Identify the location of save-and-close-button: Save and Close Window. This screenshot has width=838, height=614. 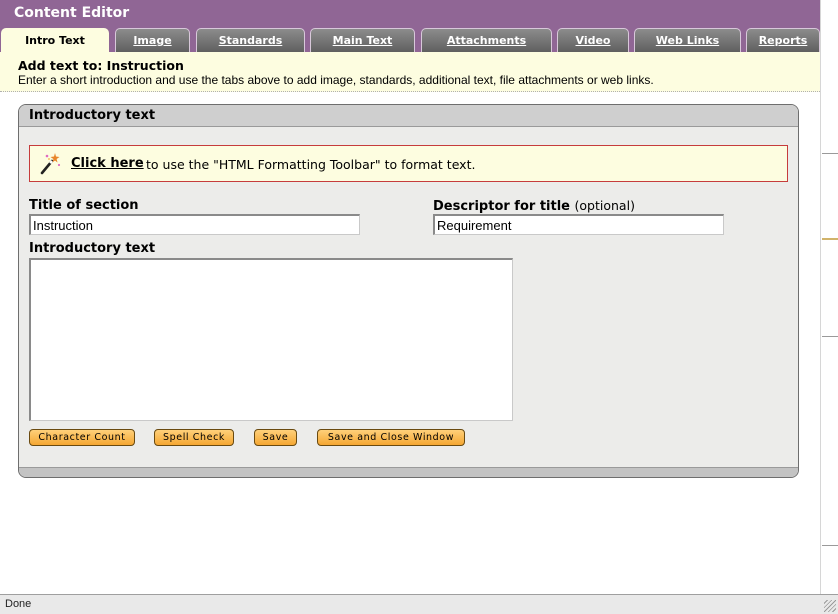
(391, 437).